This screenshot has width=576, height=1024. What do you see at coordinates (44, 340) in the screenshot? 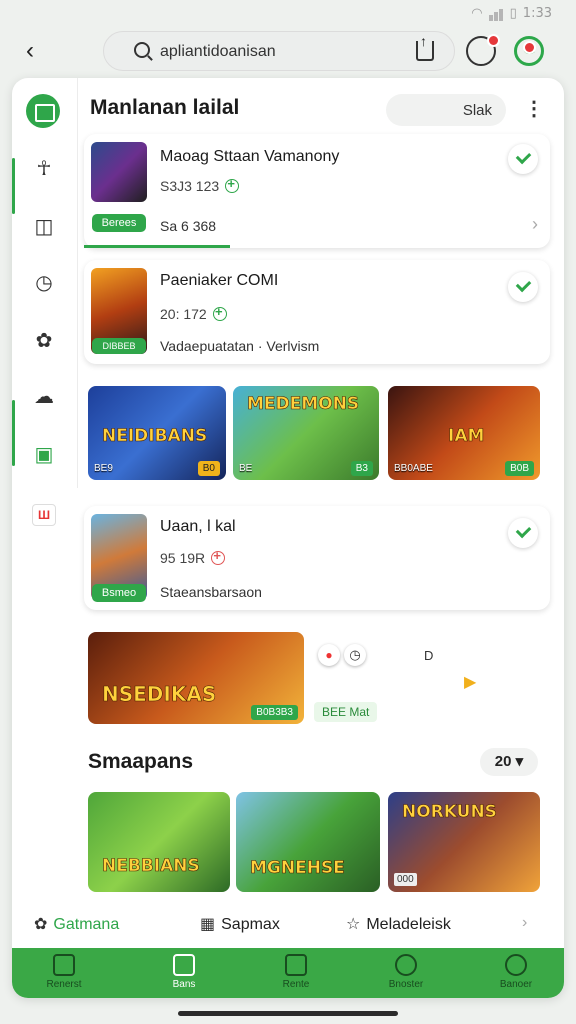
I see `sidebar-puzzle-icon: ✿` at bounding box center [44, 340].